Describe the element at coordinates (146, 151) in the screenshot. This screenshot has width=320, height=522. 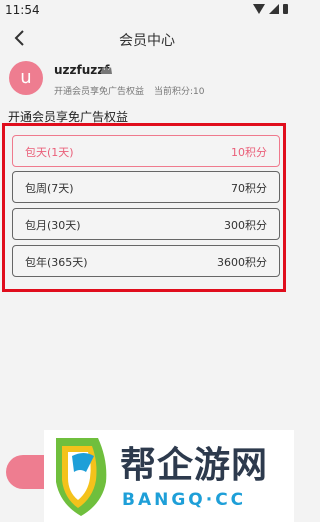
I see `plan-option-day: 包天(1天) 10积分` at that location.